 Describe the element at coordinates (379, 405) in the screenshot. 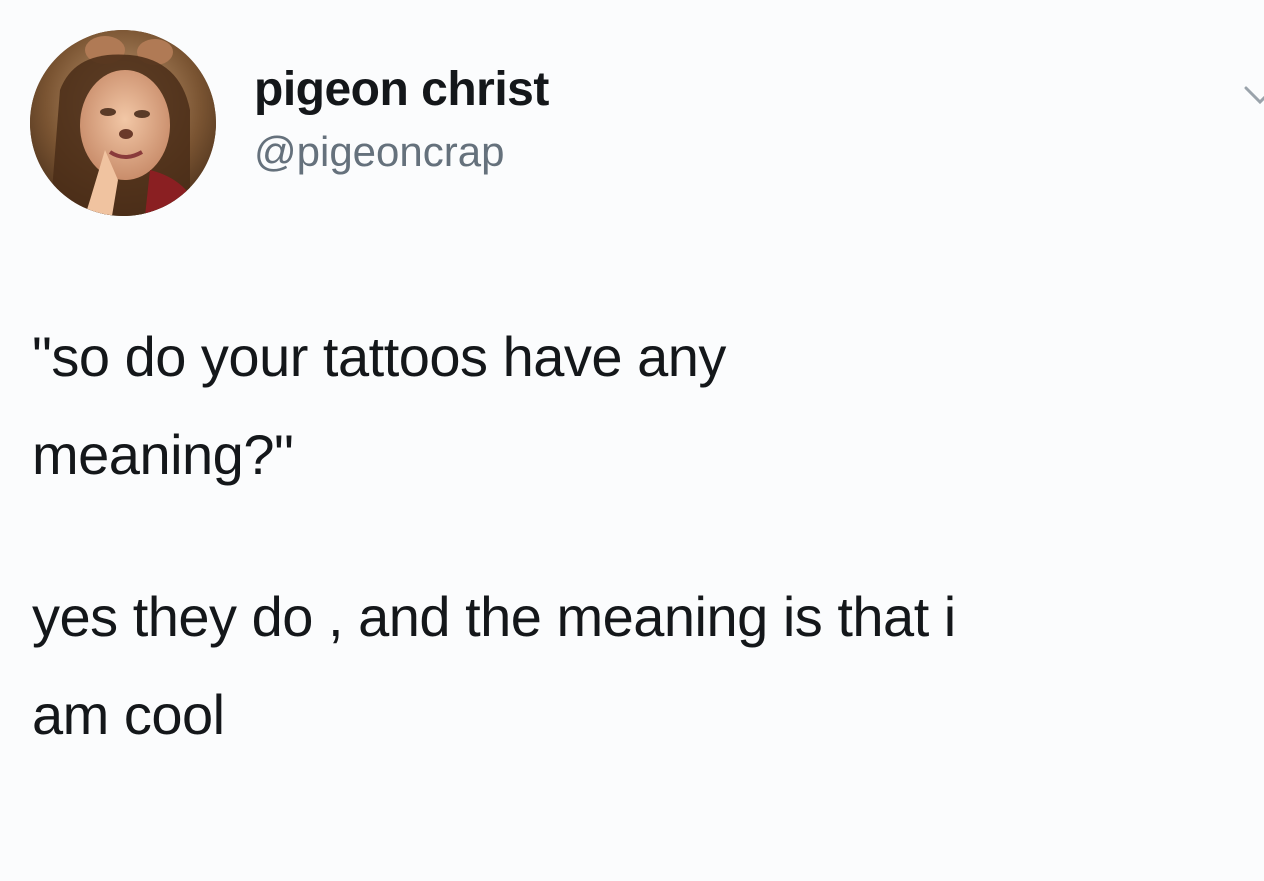

I see `tweet-text-quote: "so do your tattoos have any meaning?"` at that location.